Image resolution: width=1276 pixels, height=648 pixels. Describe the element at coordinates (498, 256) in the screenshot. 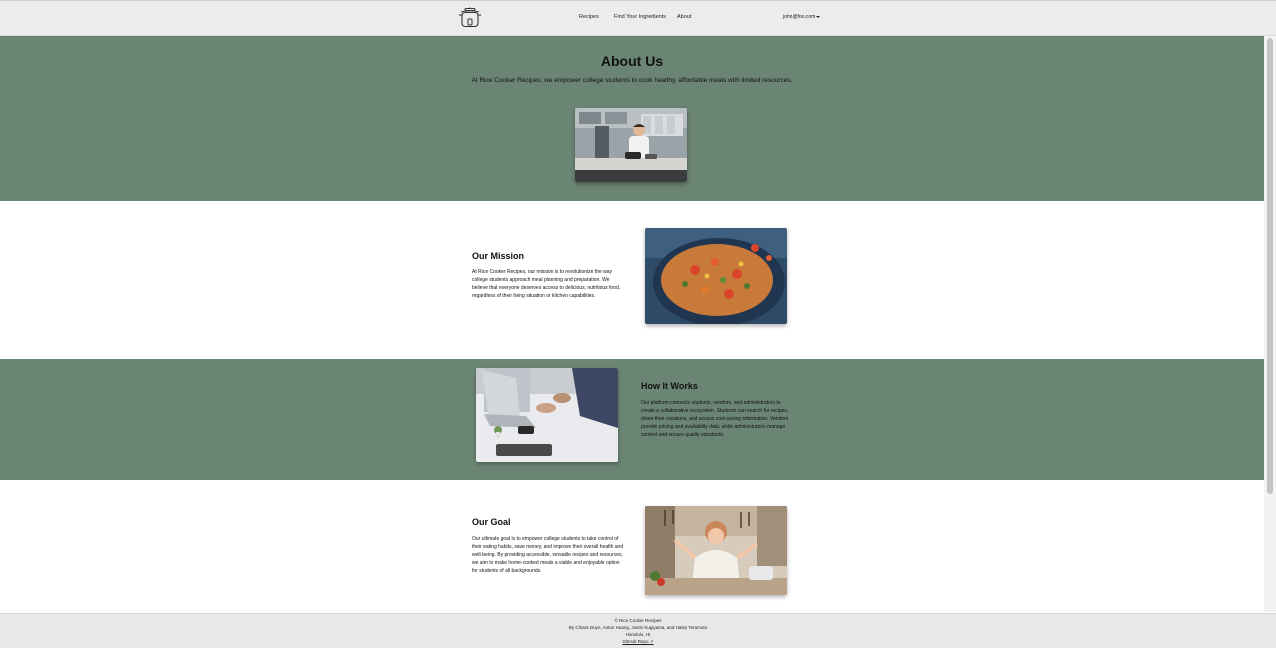

I see `mission-title: Our Mission` at that location.